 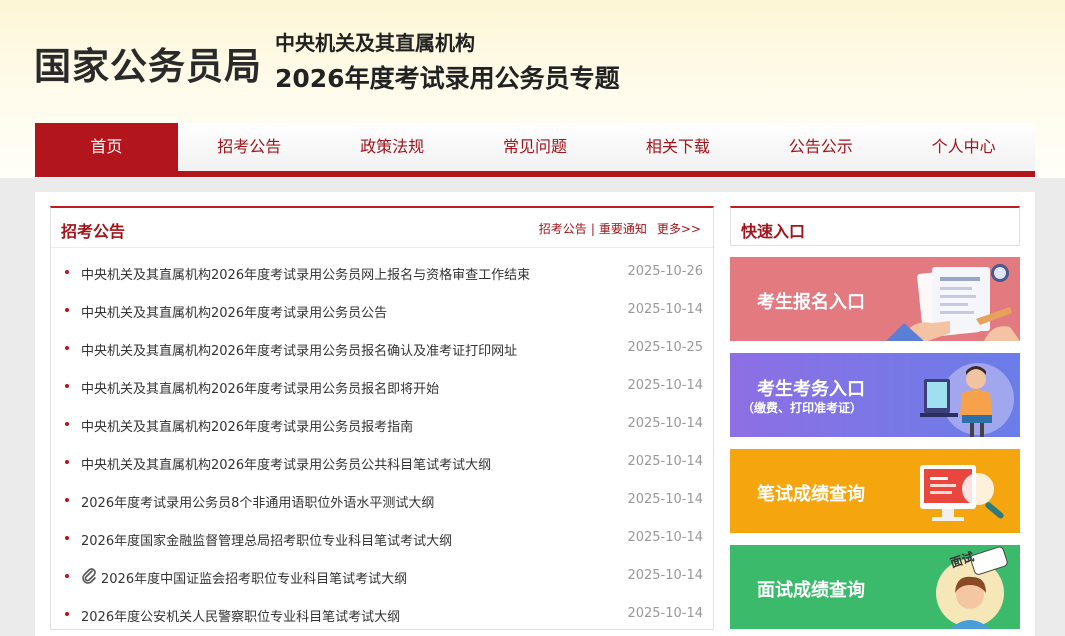 I want to click on written-score-query-card: 笔试成绩查询, so click(x=875, y=491).